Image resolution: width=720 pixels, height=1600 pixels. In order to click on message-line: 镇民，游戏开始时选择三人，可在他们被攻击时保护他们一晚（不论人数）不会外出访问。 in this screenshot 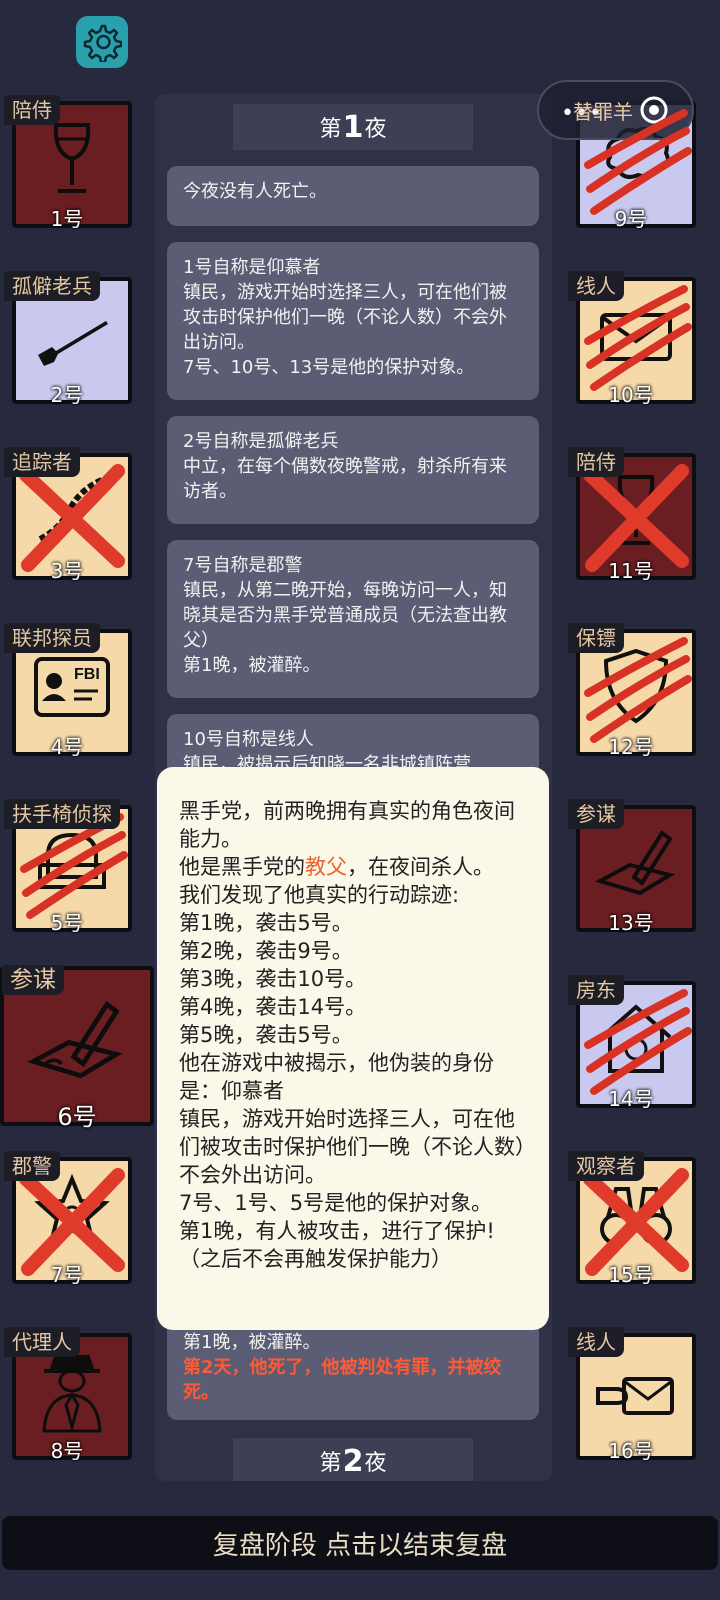, I will do `click(345, 317)`.